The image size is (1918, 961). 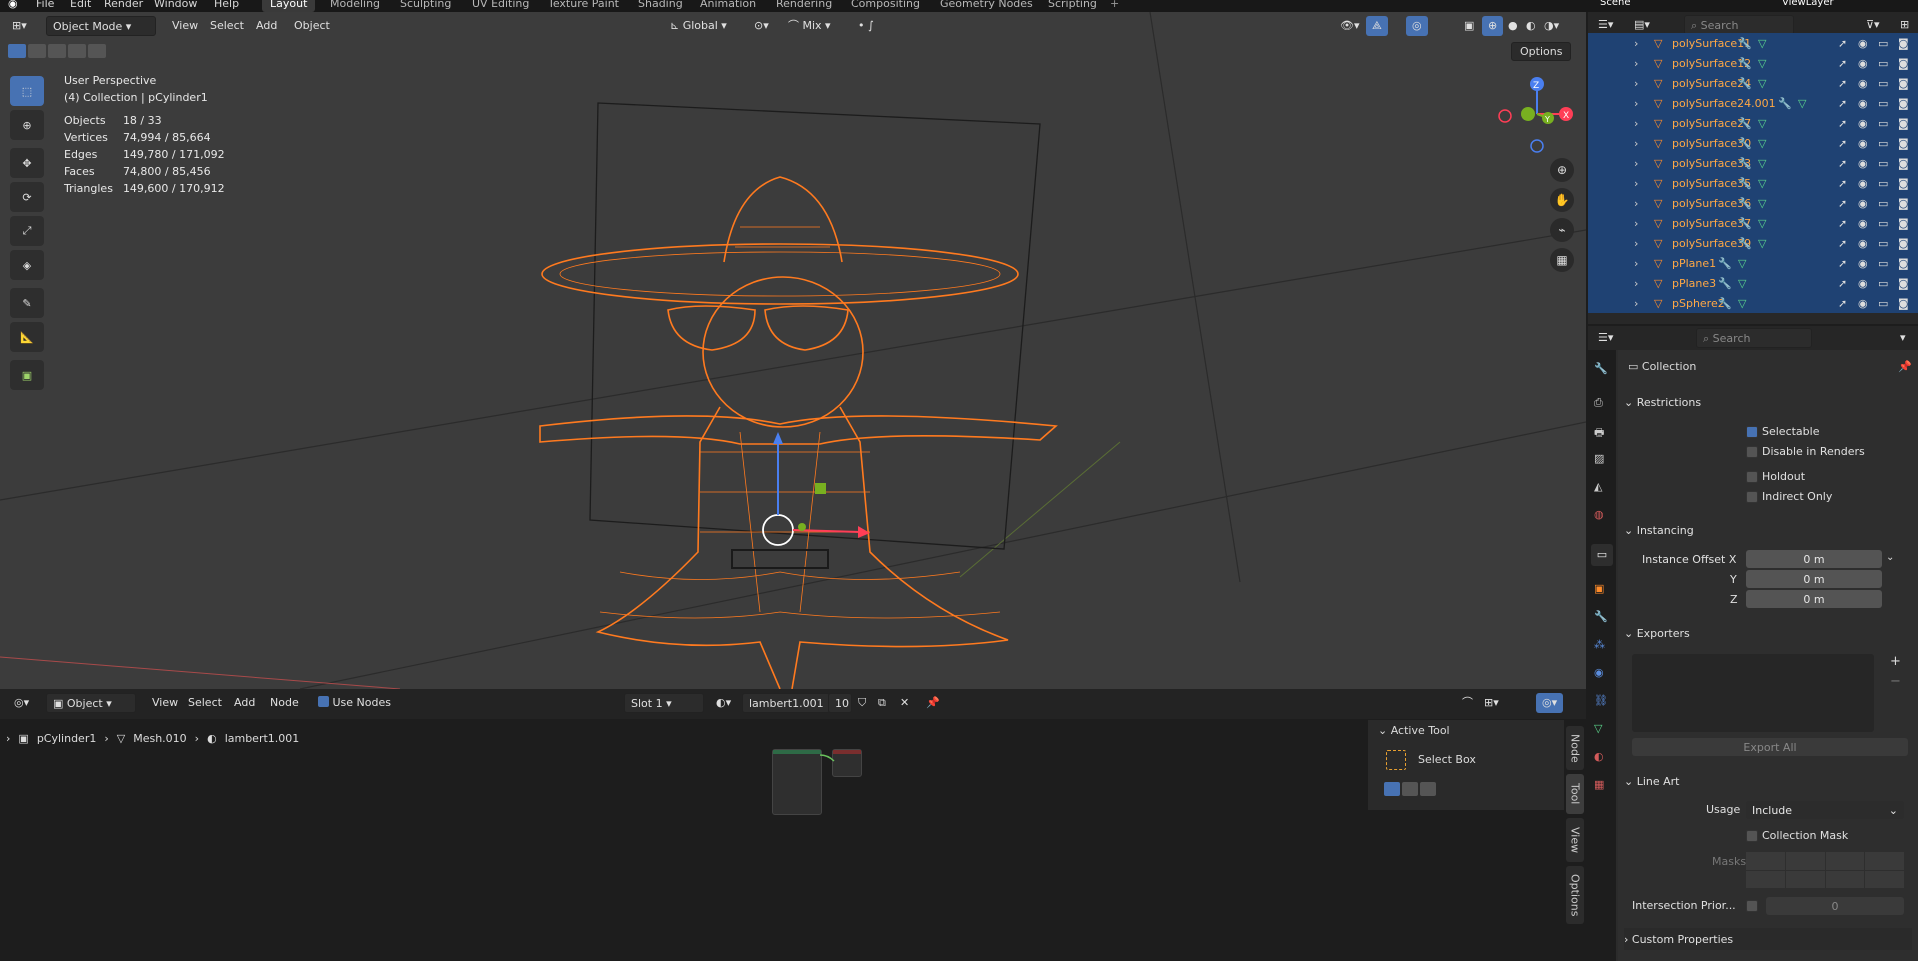 What do you see at coordinates (1642, 25) in the screenshot?
I see `display-mode-icon: ▤▾` at bounding box center [1642, 25].